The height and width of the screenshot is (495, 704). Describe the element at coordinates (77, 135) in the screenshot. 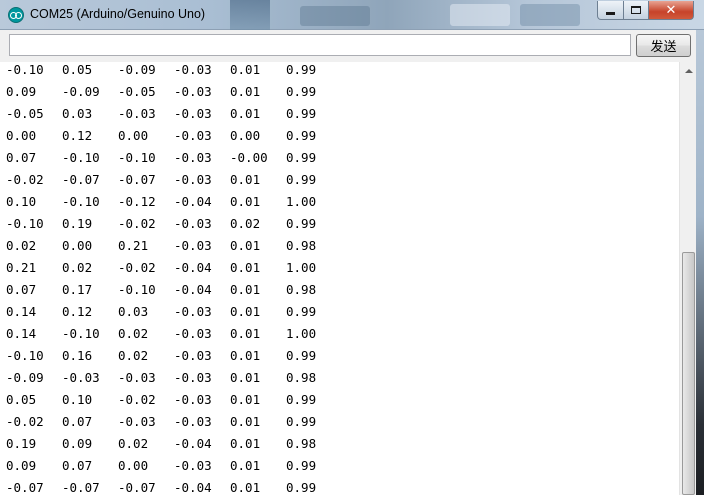

I see `output-value: 0.12` at that location.